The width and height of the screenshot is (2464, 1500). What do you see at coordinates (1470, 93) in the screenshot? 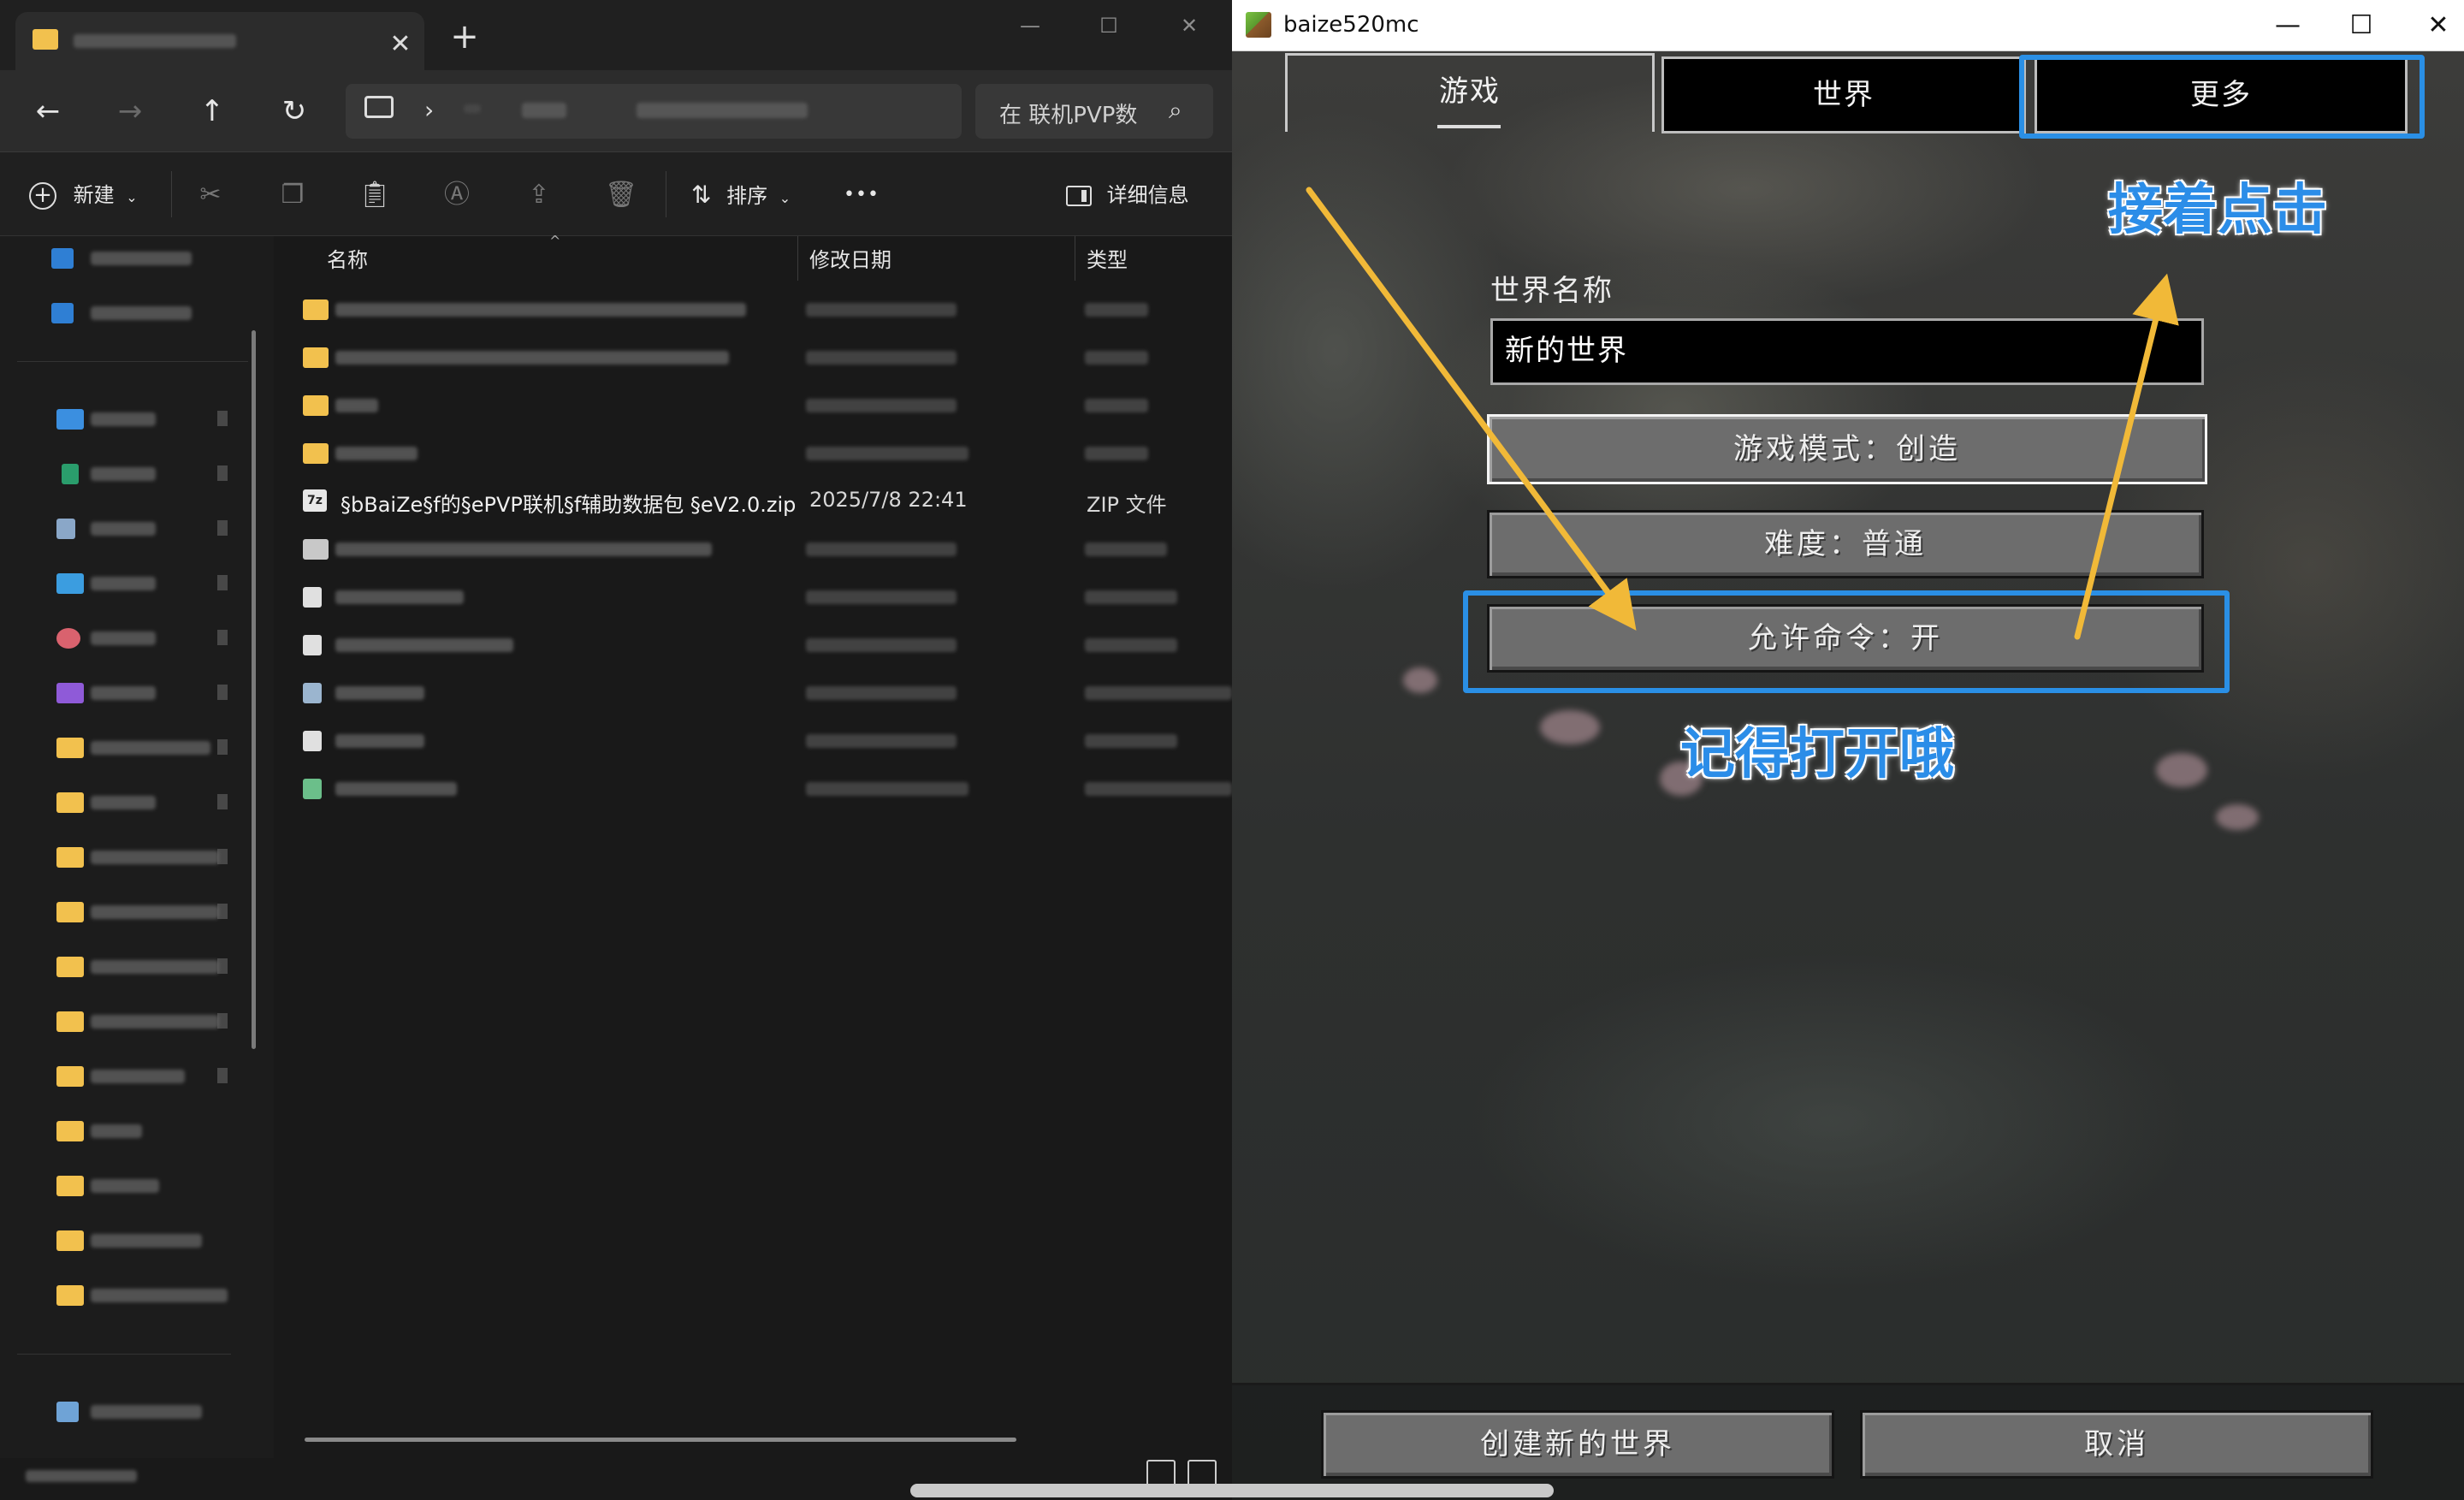
I see `tab-game: 游戏` at bounding box center [1470, 93].